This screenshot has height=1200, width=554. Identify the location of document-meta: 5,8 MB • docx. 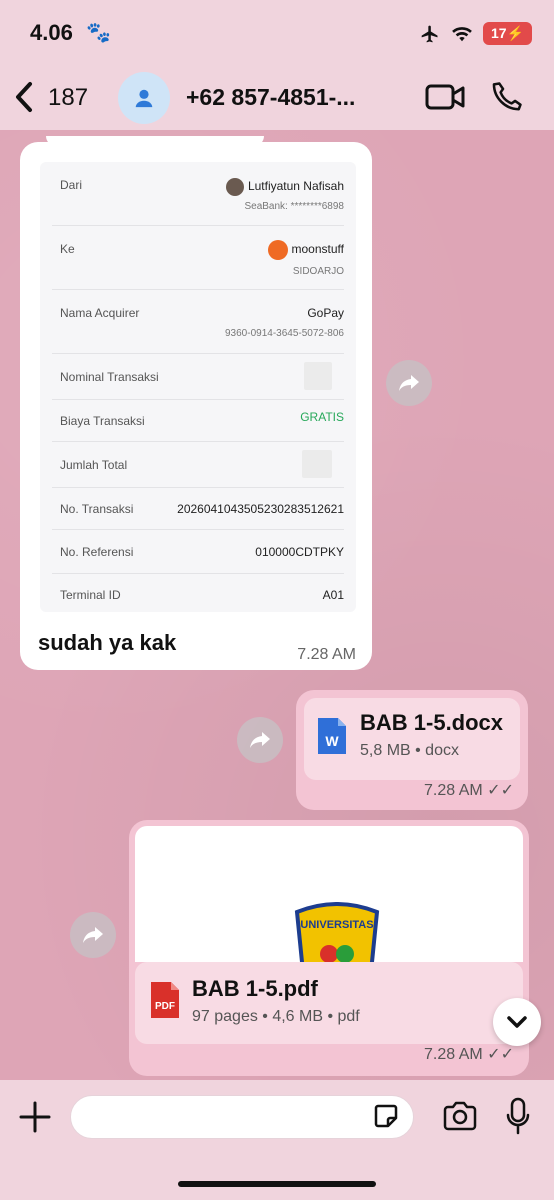
(409, 750).